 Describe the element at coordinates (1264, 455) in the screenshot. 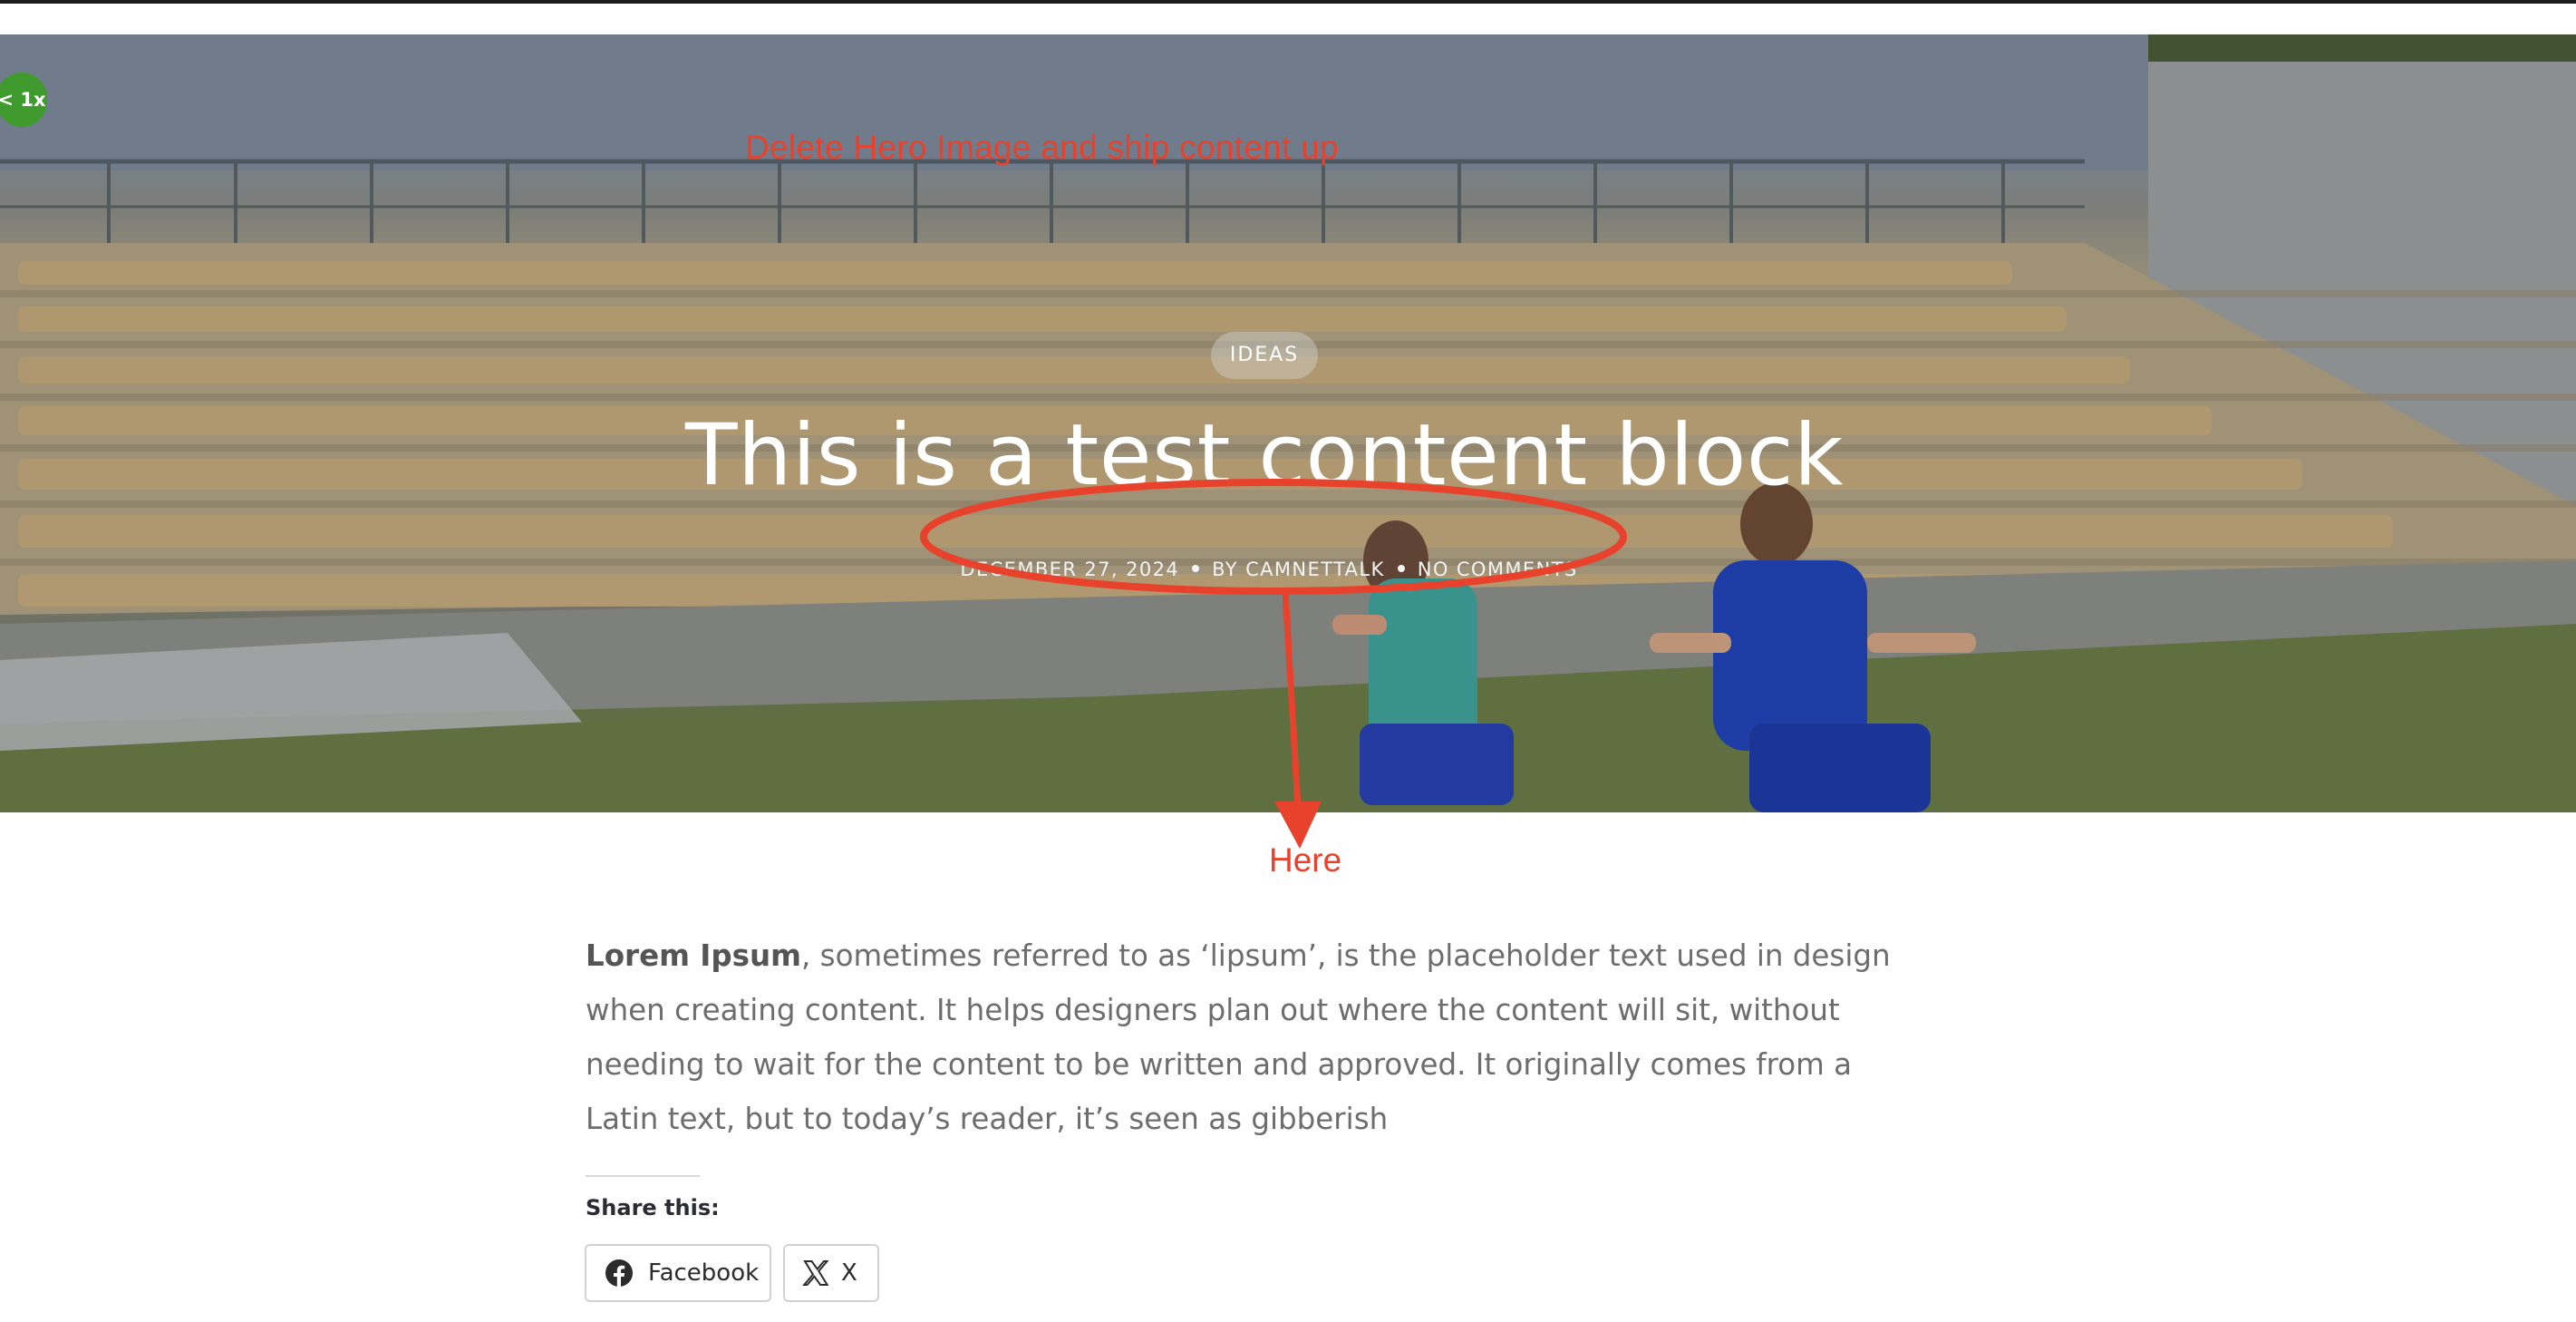

I see `post-title: This is a test content block` at that location.